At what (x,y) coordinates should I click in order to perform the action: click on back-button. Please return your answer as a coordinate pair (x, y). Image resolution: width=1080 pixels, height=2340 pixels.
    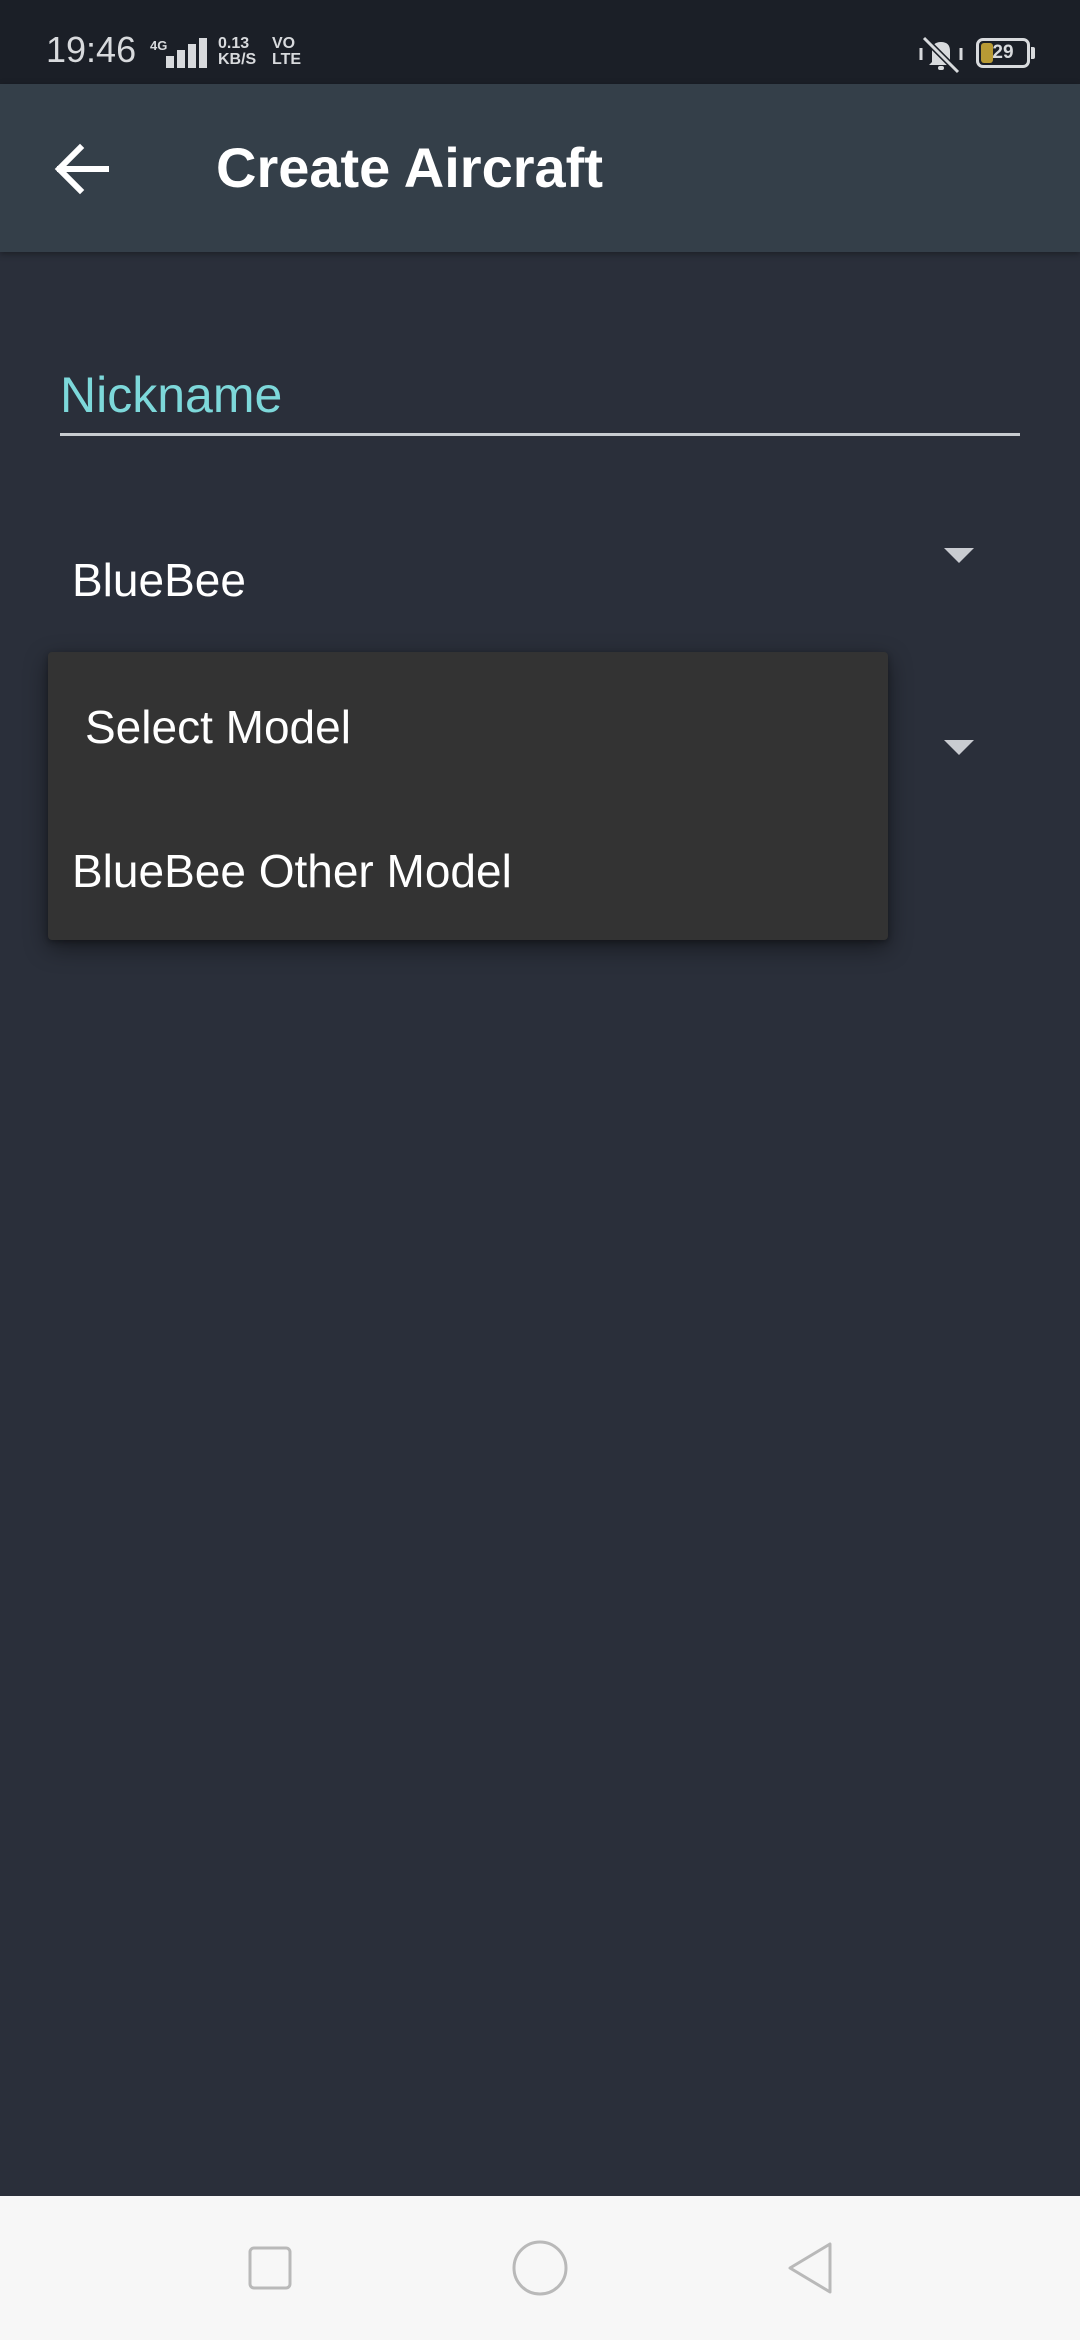
    Looking at the image, I should click on (84, 169).